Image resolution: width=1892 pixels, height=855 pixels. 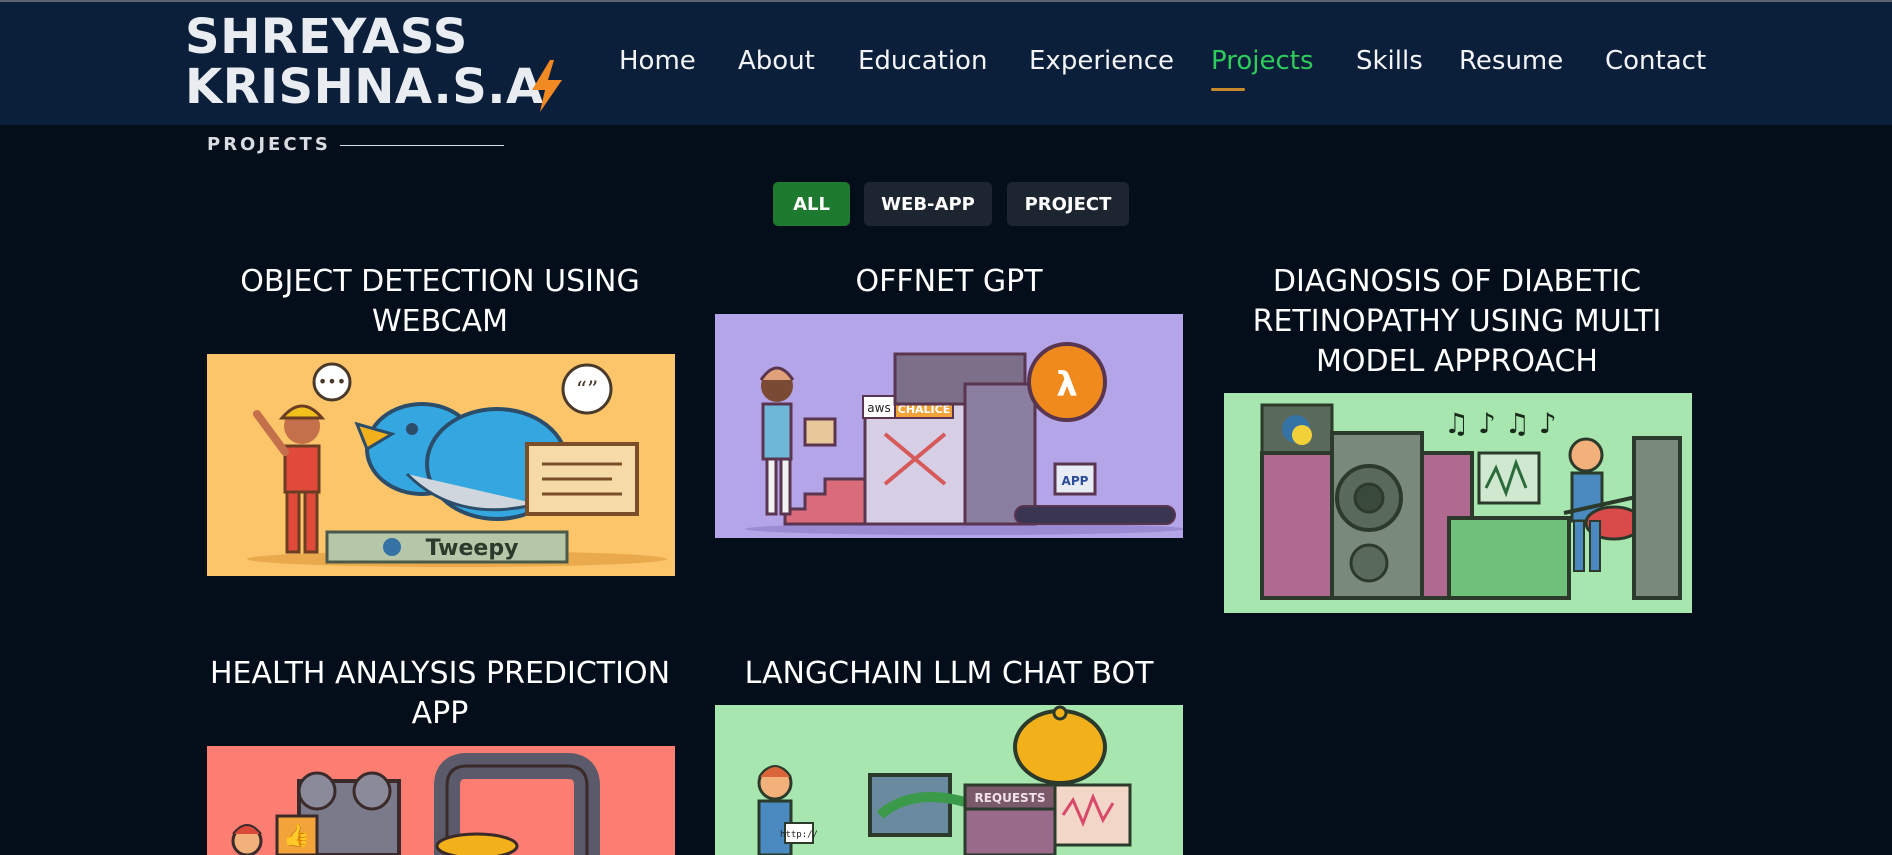 I want to click on nav-skills: Skills, so click(x=1389, y=61).